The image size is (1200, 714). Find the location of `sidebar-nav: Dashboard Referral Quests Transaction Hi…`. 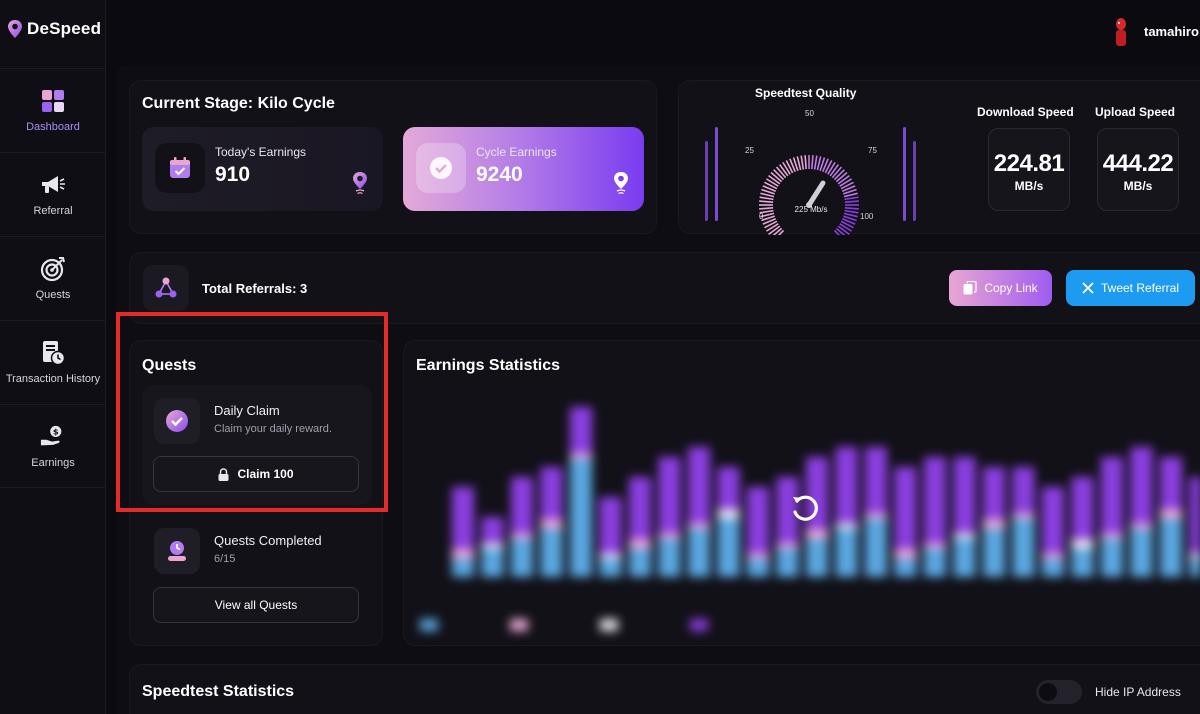

sidebar-nav: Dashboard Referral Quests Transaction Hi… is located at coordinates (53, 278).